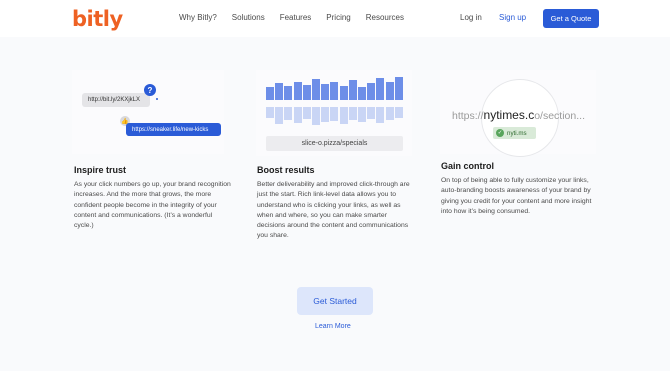  I want to click on clicks-bars-top, so click(335, 88).